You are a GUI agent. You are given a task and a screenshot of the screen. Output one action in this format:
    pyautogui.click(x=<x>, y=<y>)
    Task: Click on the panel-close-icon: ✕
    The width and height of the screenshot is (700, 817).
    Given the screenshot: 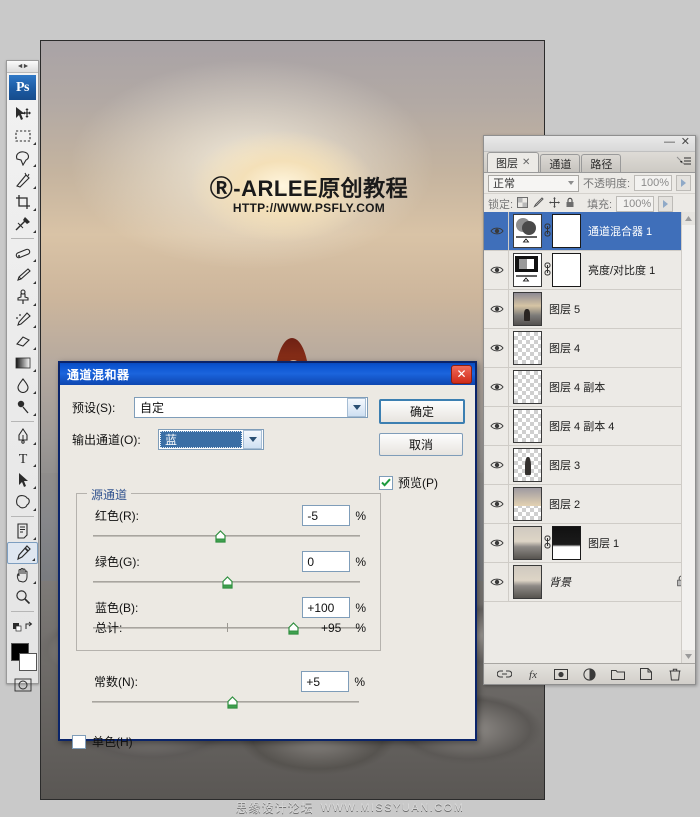 What is the action you would take?
    pyautogui.click(x=685, y=142)
    